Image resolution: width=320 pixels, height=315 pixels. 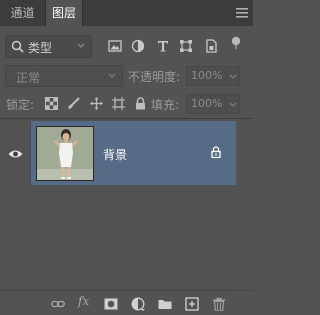 I want to click on layer-name: 背景, so click(x=115, y=154).